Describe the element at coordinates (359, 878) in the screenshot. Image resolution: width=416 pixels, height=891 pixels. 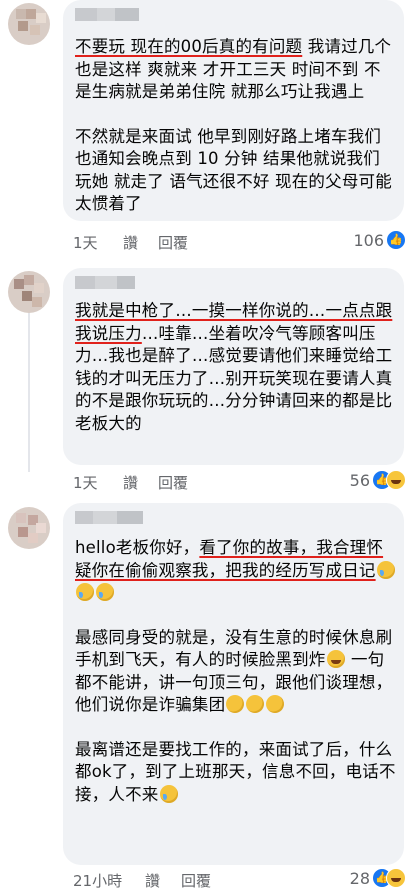
I see `reaction-count: 28` at that location.